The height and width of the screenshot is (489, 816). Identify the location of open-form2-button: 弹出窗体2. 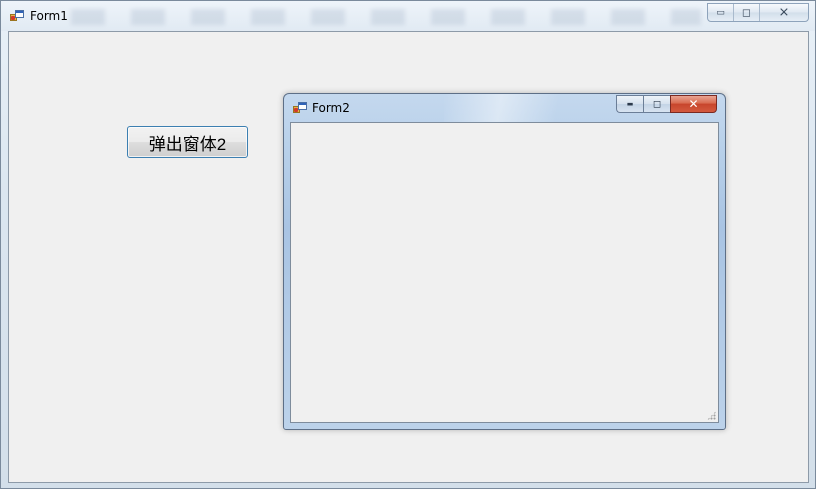
(187, 142).